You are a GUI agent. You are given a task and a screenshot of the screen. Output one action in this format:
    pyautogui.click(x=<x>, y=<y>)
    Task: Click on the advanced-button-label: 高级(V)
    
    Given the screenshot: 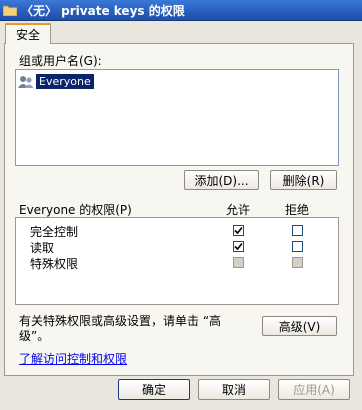 What is the action you would take?
    pyautogui.click(x=299, y=326)
    